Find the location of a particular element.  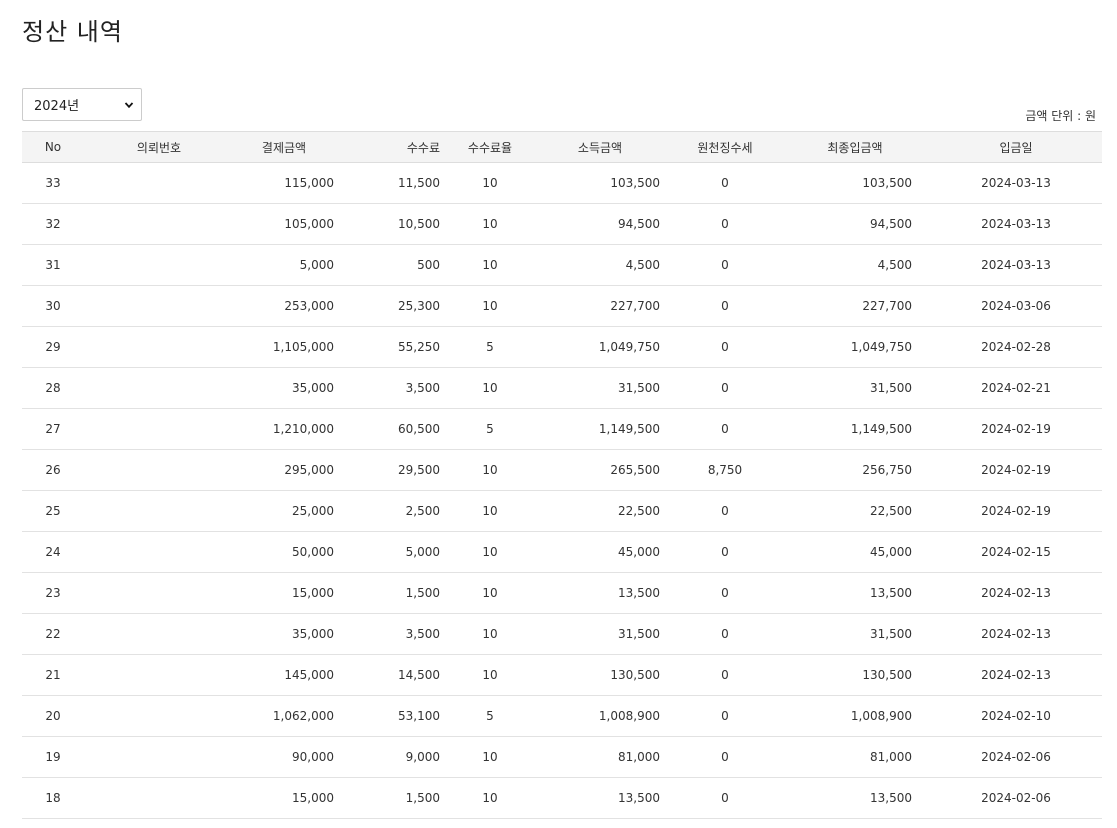

cell-rate: 5 is located at coordinates (490, 429).